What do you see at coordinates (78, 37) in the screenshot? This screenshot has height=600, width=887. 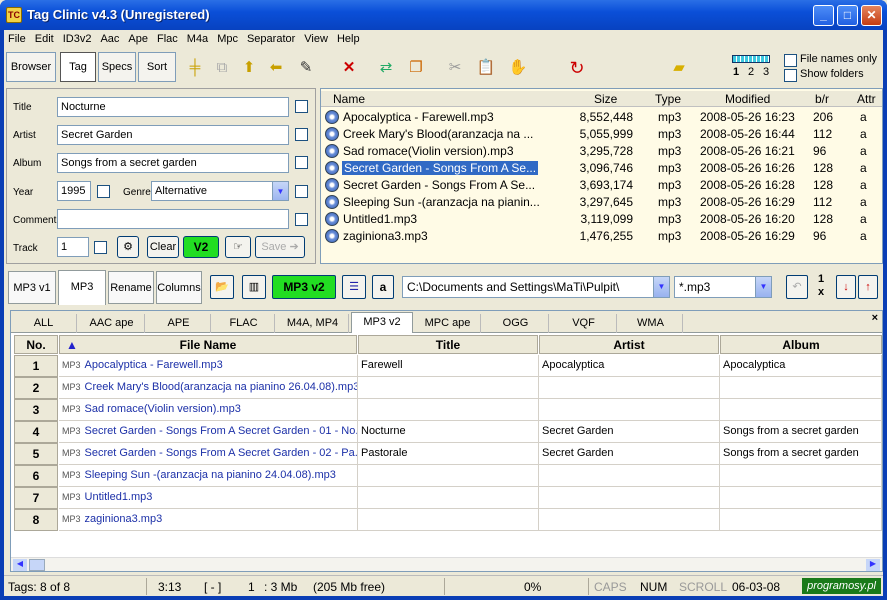 I see `menu-id3v2: ID3v2` at bounding box center [78, 37].